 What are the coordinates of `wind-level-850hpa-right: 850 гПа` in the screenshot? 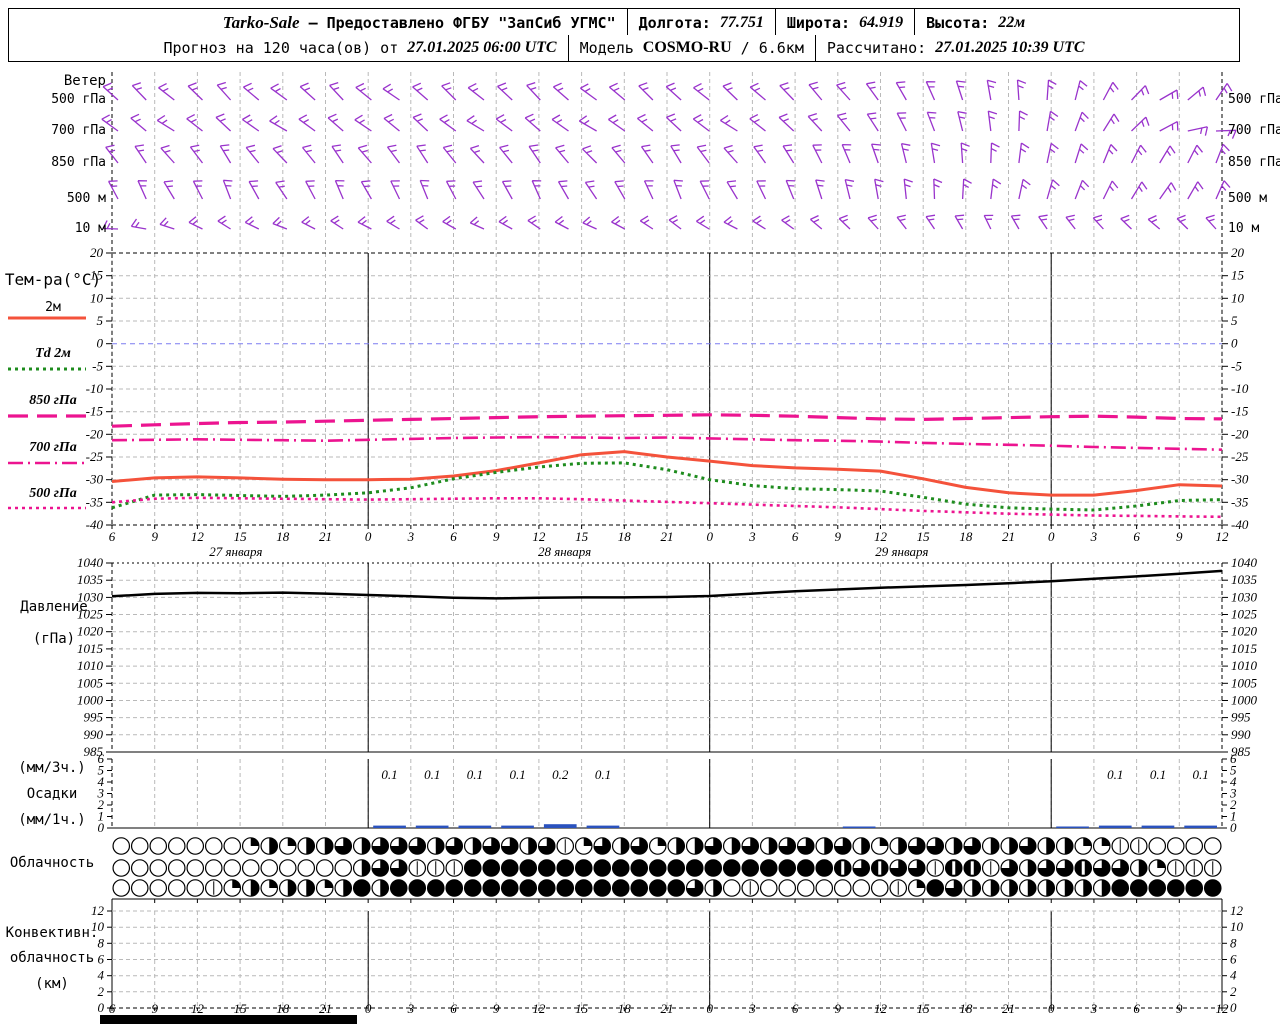 It's located at (1254, 162).